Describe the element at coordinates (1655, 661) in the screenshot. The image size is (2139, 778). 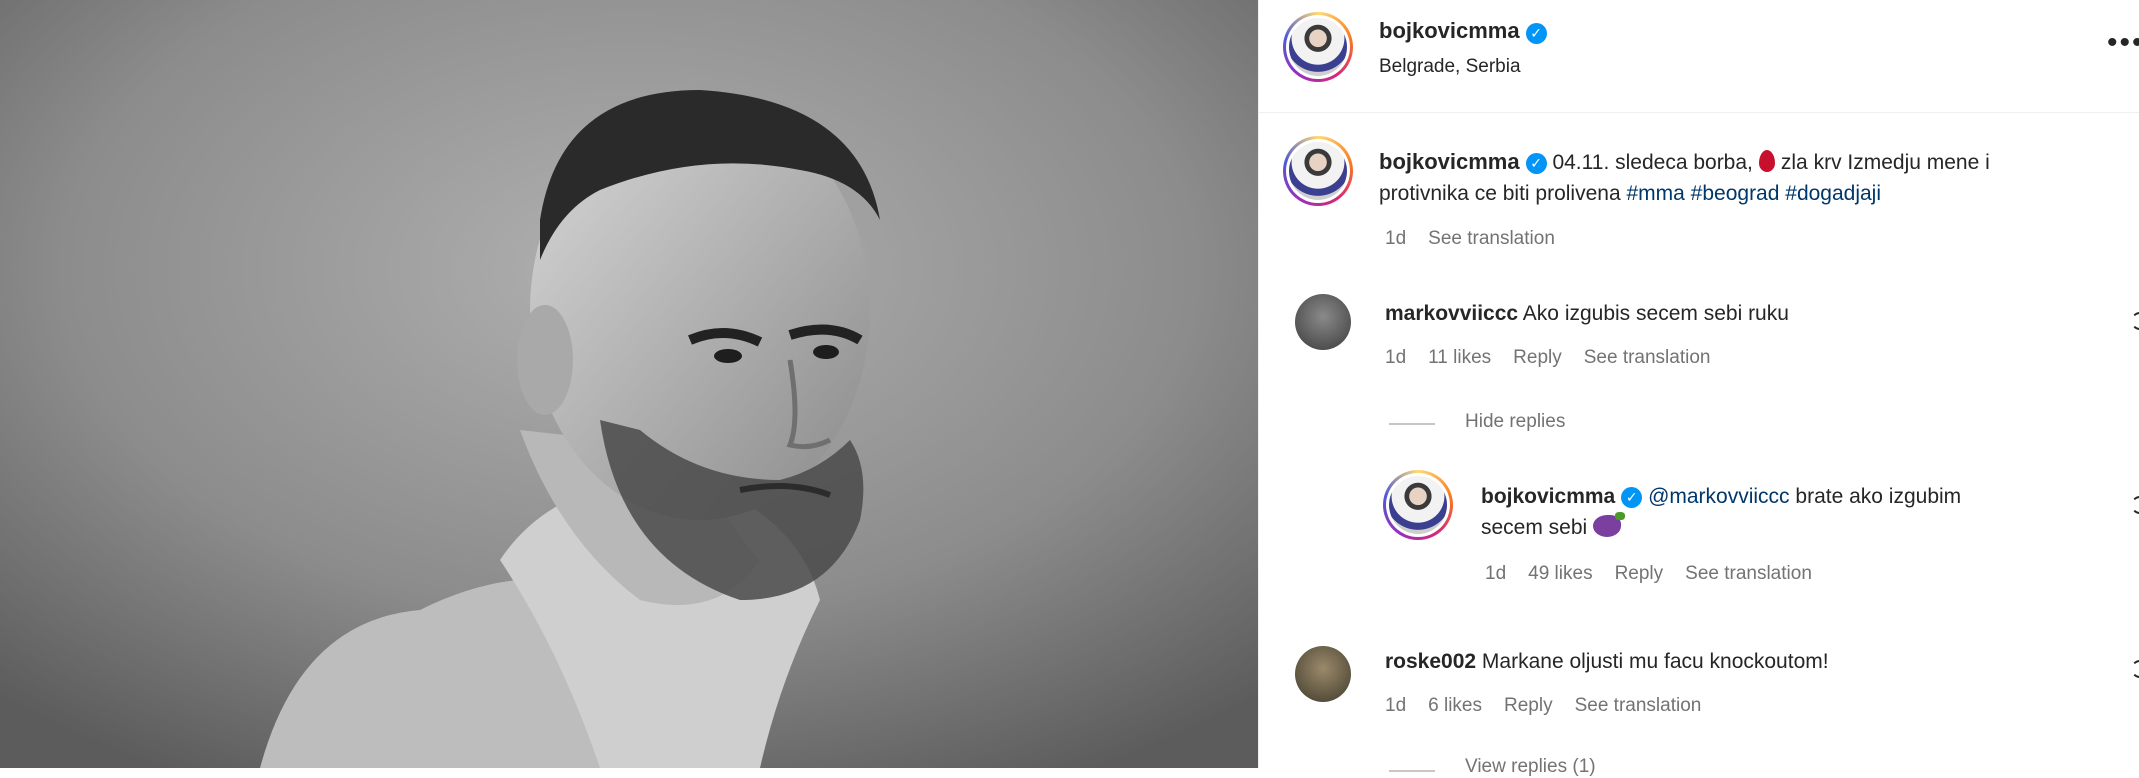
I see `comment-body: Markane oljusti mu facu knockoutom!` at that location.